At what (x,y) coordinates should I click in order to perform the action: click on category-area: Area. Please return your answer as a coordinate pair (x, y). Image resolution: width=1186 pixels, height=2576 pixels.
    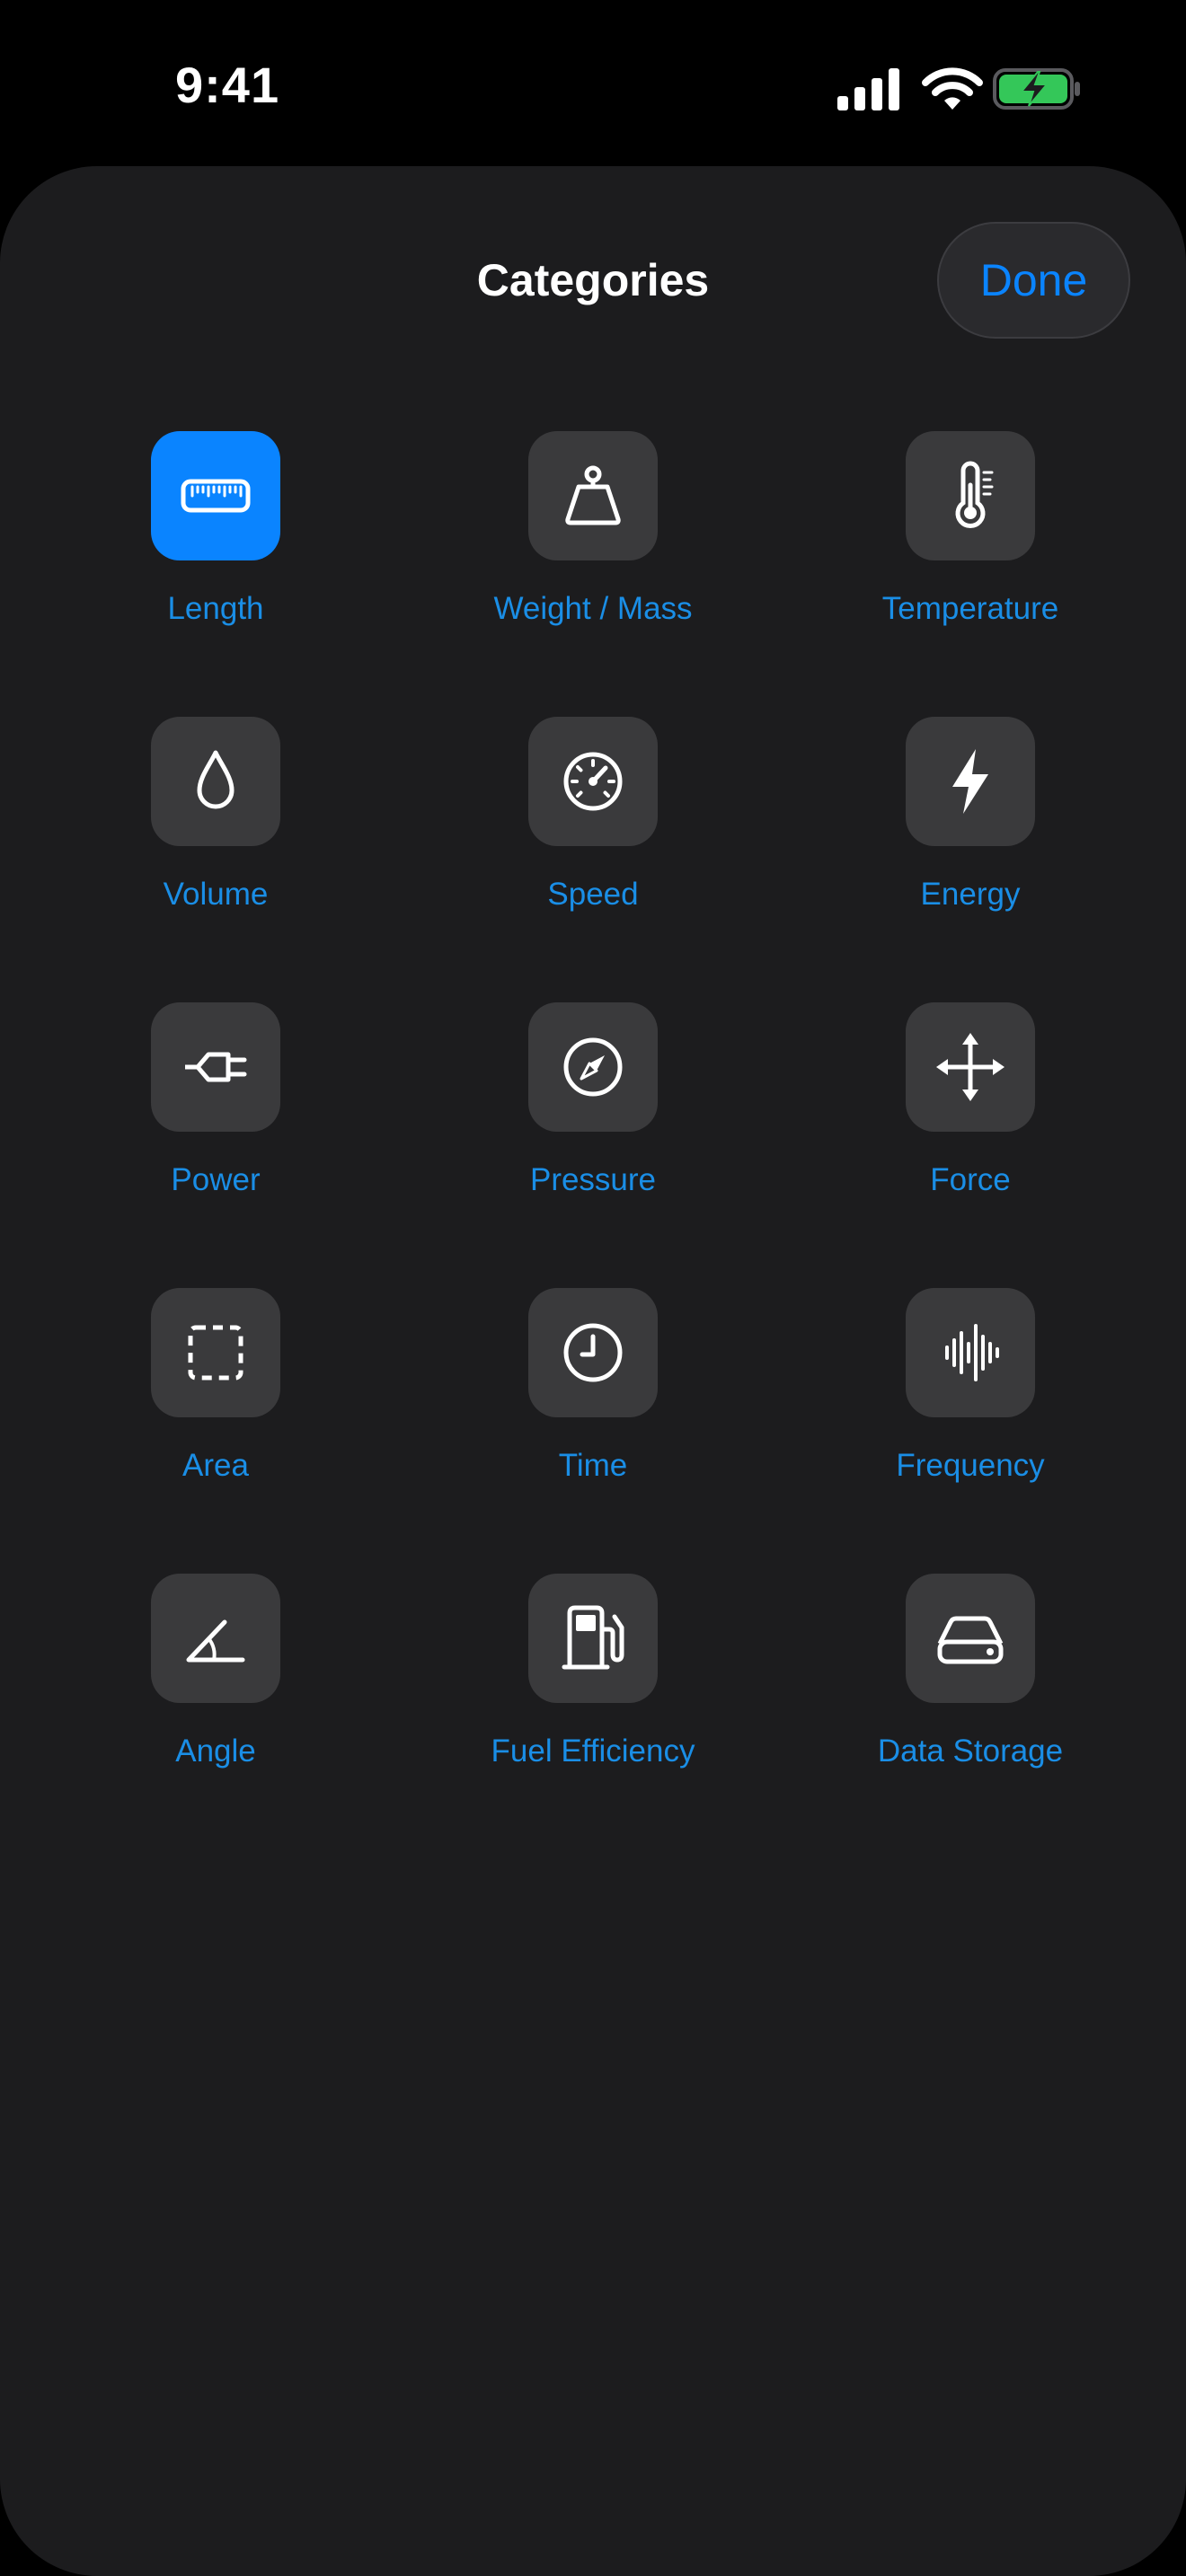
    Looking at the image, I should click on (215, 1405).